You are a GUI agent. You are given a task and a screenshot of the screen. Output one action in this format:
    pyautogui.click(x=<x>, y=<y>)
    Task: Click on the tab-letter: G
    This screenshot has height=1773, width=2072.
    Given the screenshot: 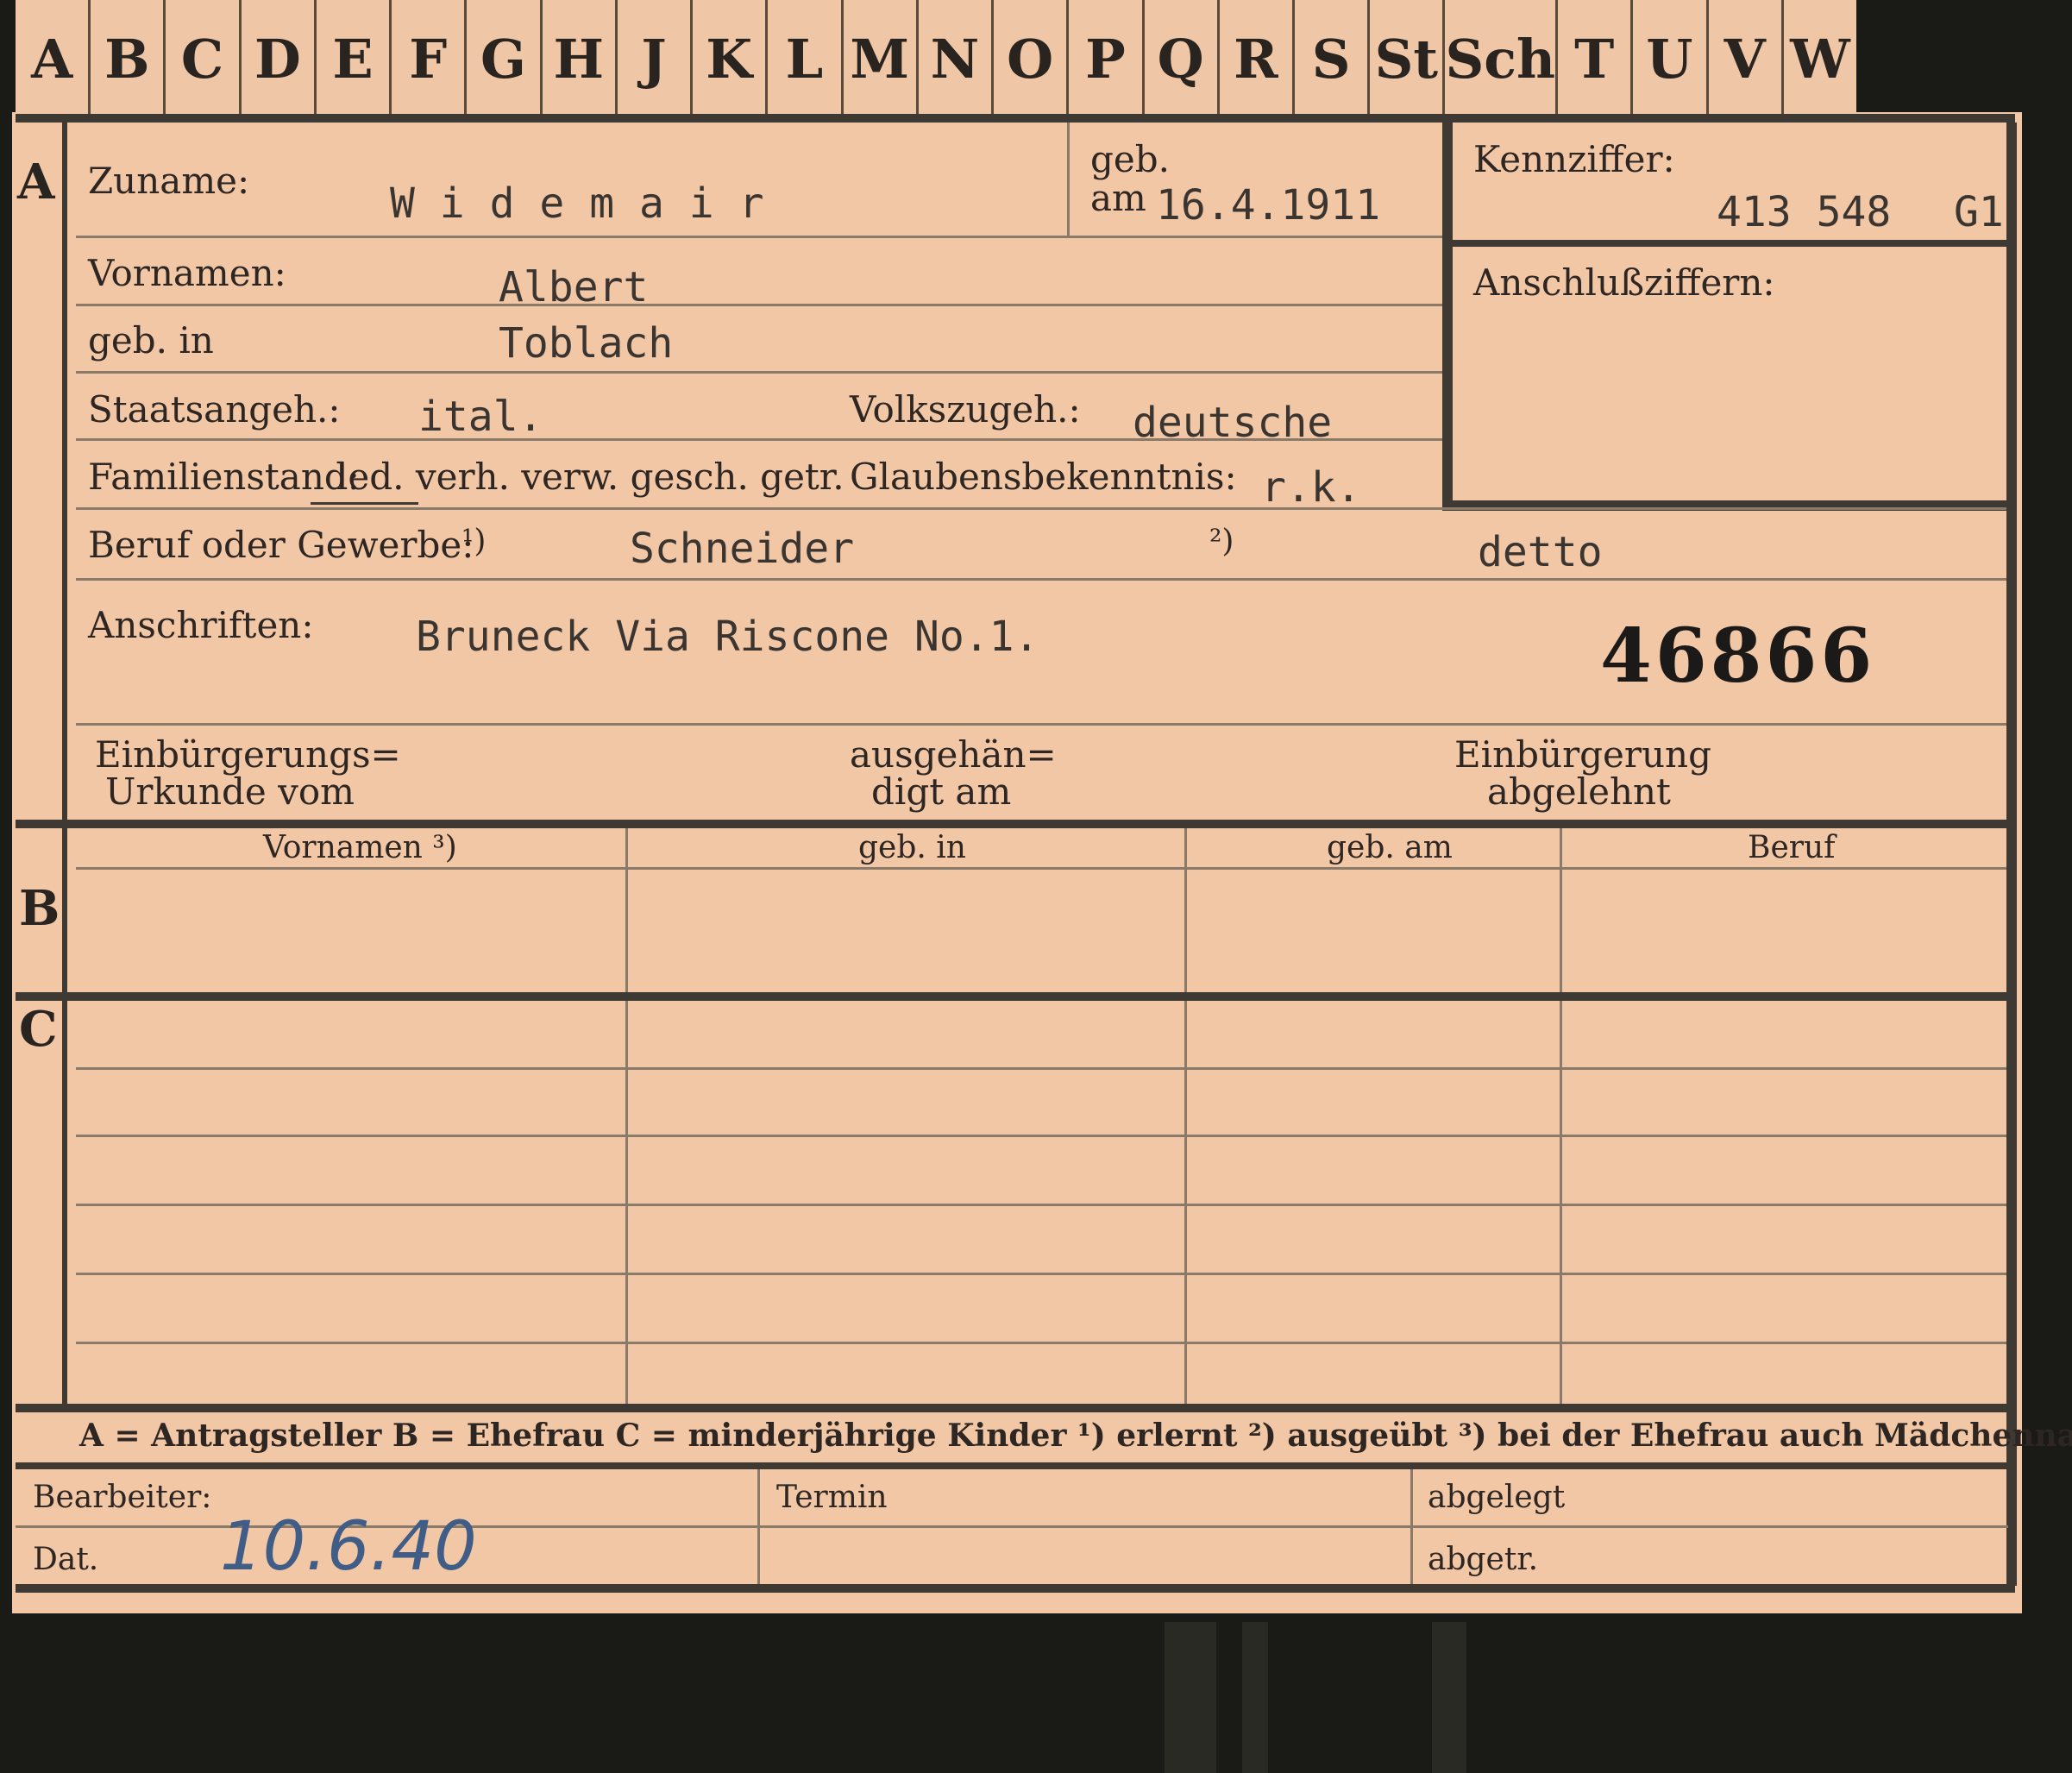 What is the action you would take?
    pyautogui.click(x=505, y=59)
    